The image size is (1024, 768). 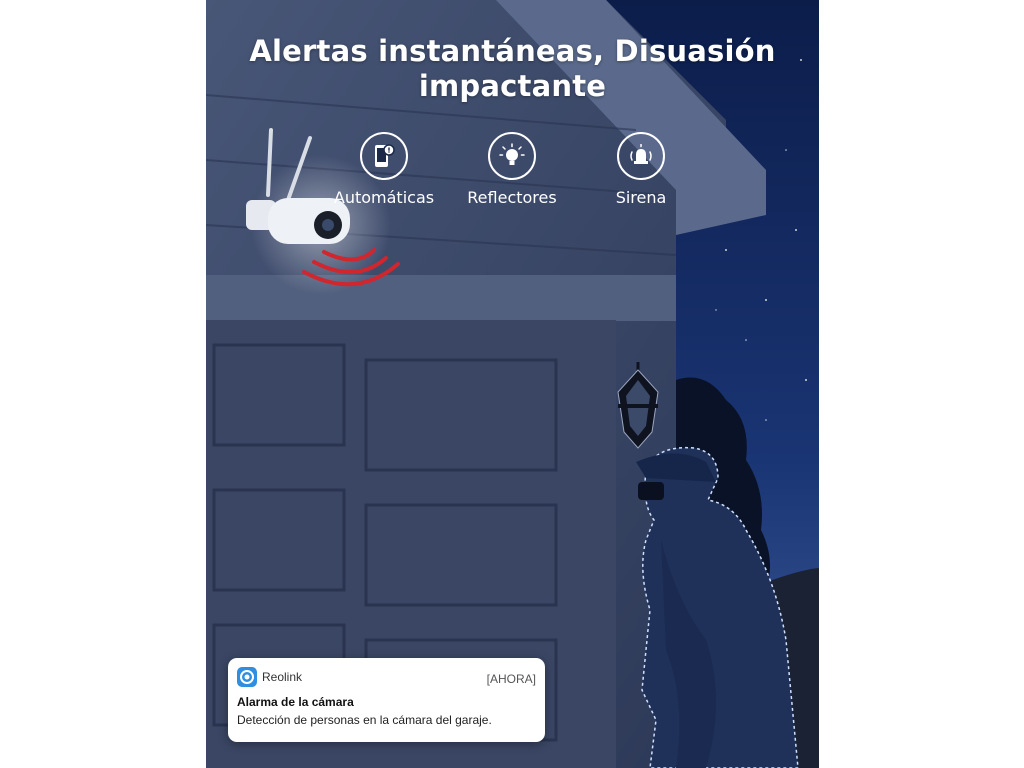 What do you see at coordinates (441, 298) in the screenshot?
I see `garage-header` at bounding box center [441, 298].